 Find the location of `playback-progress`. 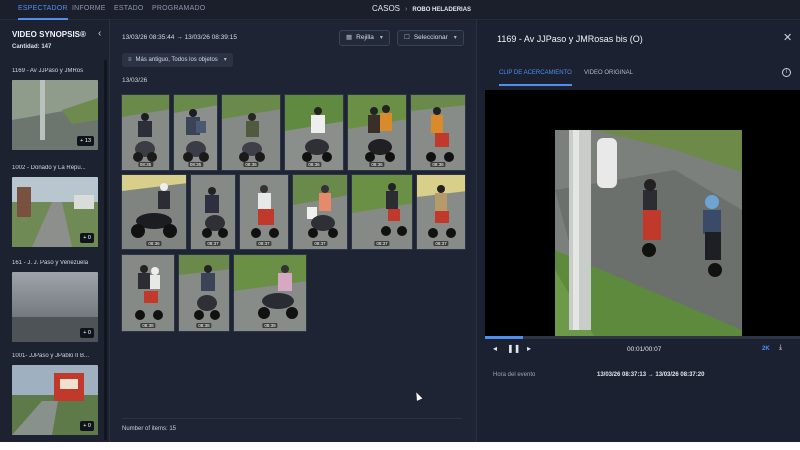

playback-progress is located at coordinates (642, 337).